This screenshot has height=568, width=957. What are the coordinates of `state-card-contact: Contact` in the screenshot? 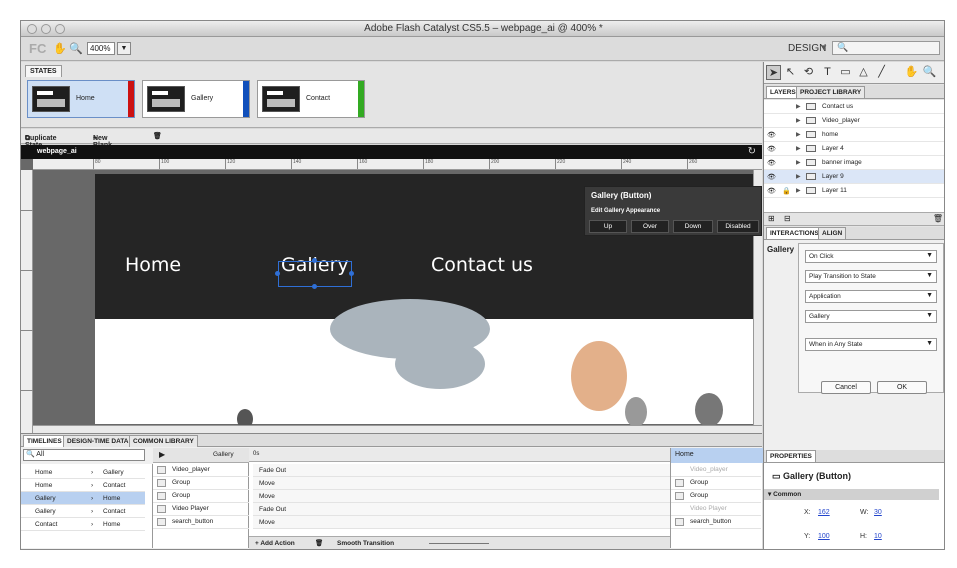 It's located at (311, 99).